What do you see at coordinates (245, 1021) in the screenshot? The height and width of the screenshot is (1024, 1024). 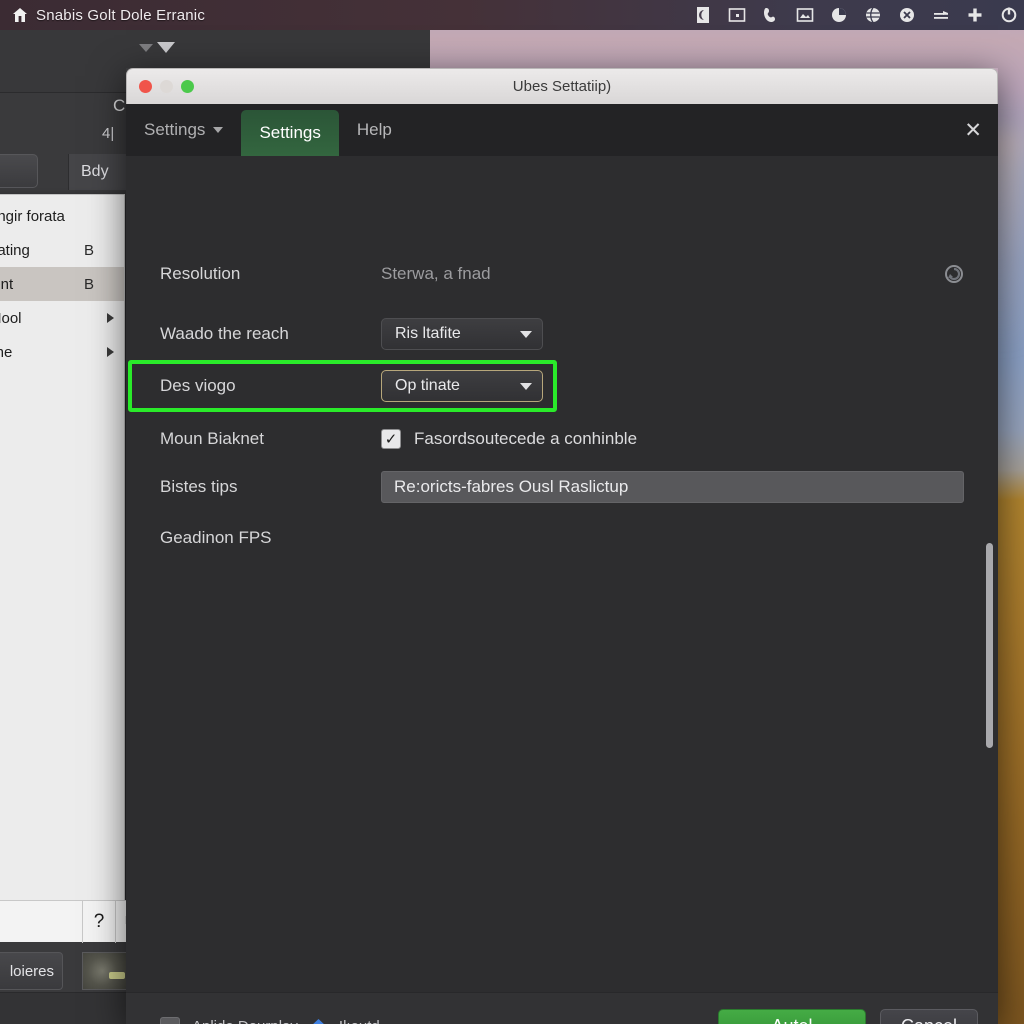 I see `aplide-dourplay-label: Aplide Dourplay` at bounding box center [245, 1021].